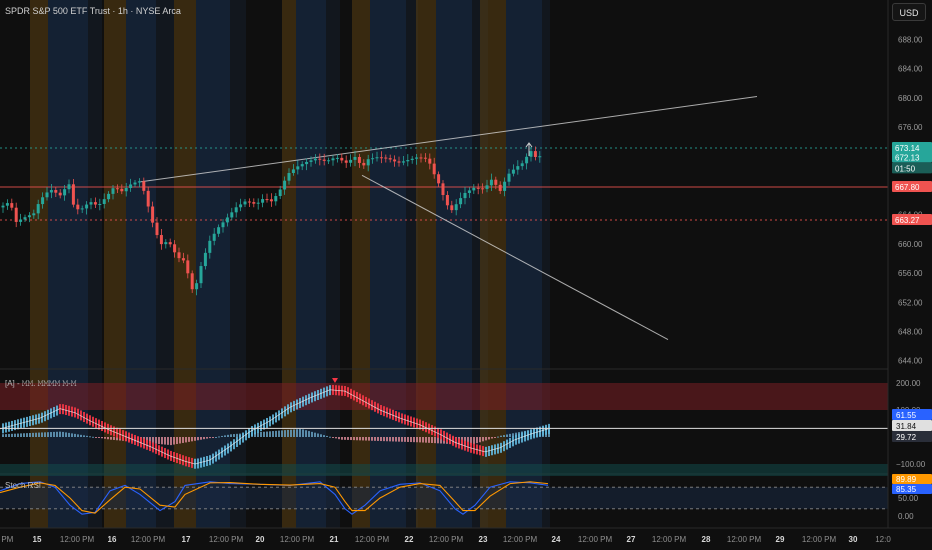 The image size is (932, 550). Describe the element at coordinates (556, 539) in the screenshot. I see `time-tick-label: 24` at that location.